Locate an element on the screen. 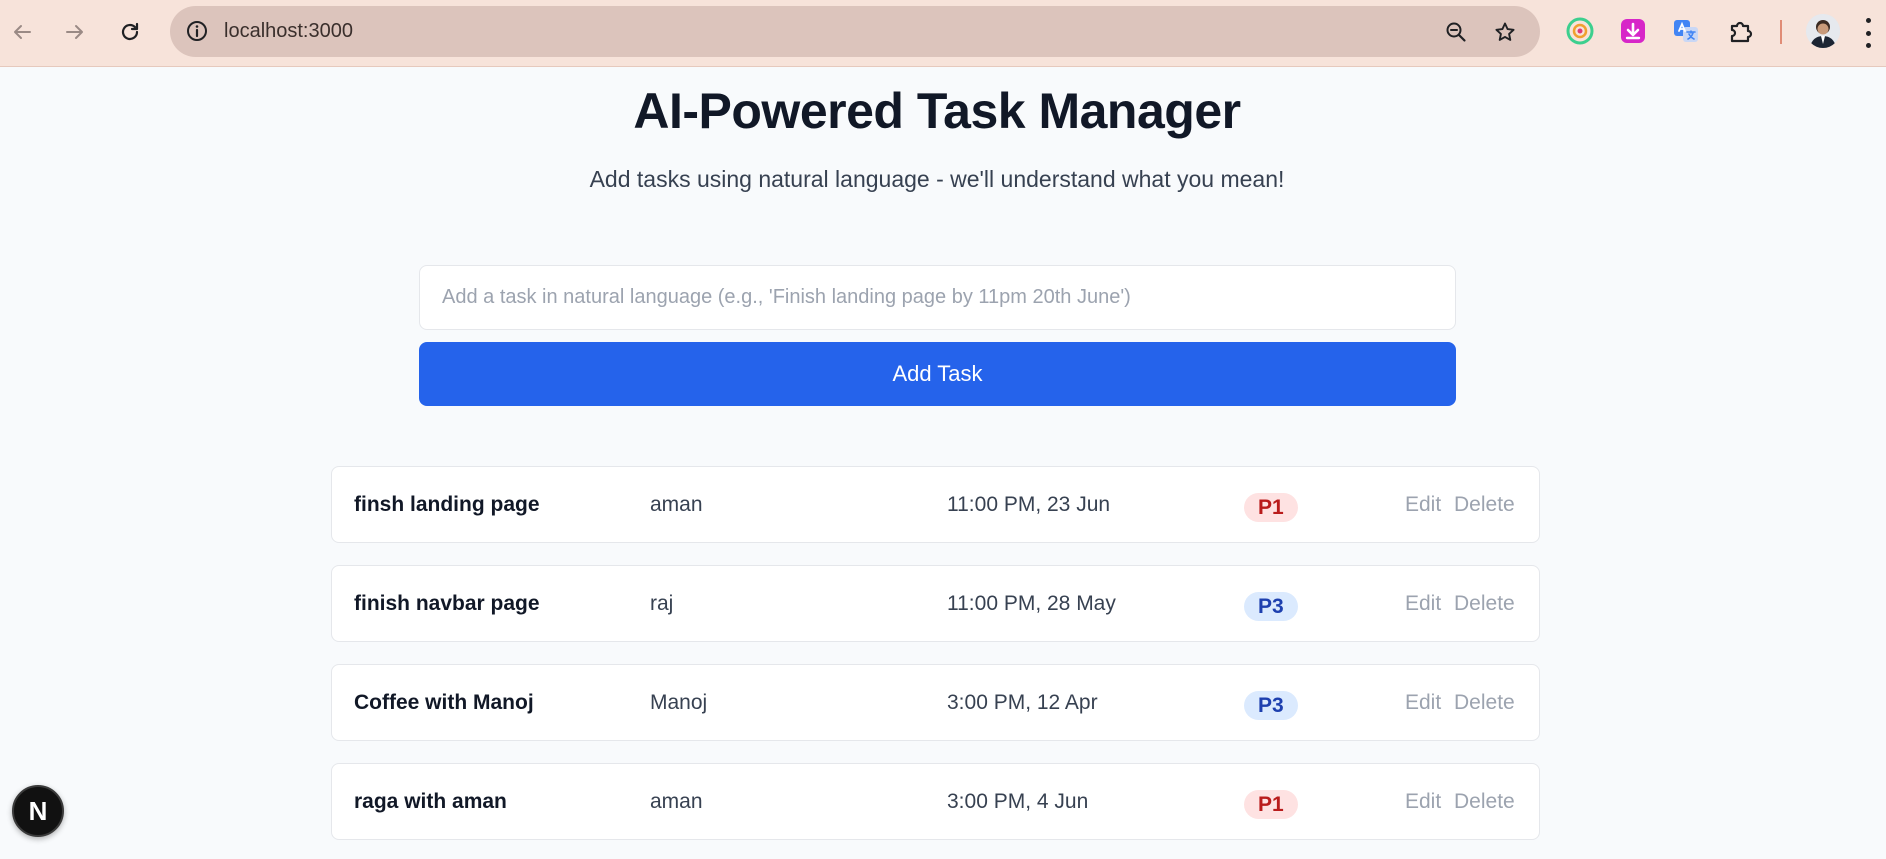 The image size is (1886, 859). task-title: finsh landing page is located at coordinates (447, 504).